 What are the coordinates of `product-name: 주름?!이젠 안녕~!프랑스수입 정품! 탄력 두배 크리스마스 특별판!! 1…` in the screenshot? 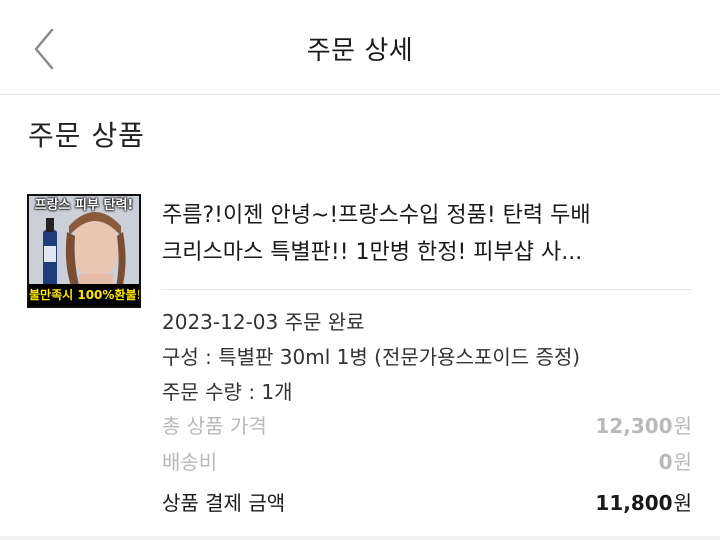 It's located at (429, 234).